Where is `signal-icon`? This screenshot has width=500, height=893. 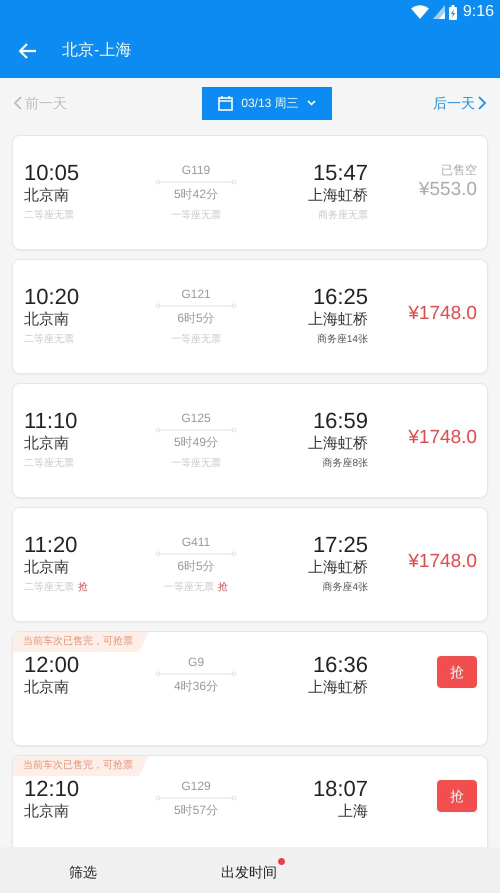 signal-icon is located at coordinates (438, 12).